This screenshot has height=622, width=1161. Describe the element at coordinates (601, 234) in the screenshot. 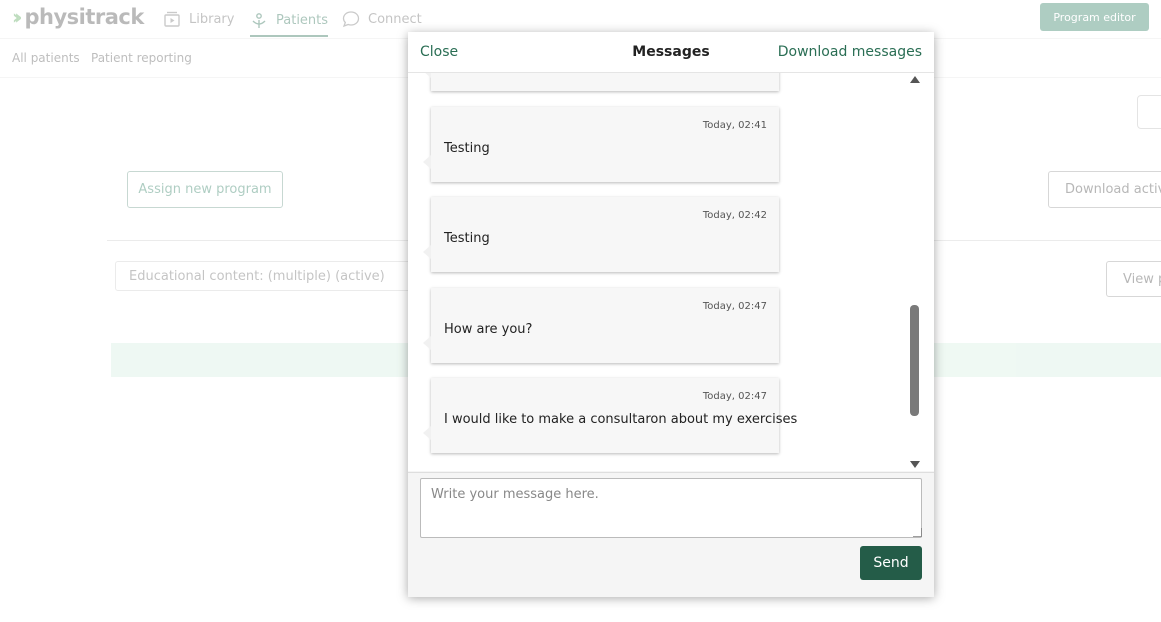

I see `message-item: Today, 02:42 Testing` at that location.